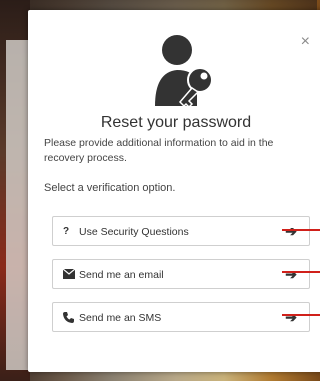 The height and width of the screenshot is (381, 320). I want to click on close-button: ×, so click(305, 42).